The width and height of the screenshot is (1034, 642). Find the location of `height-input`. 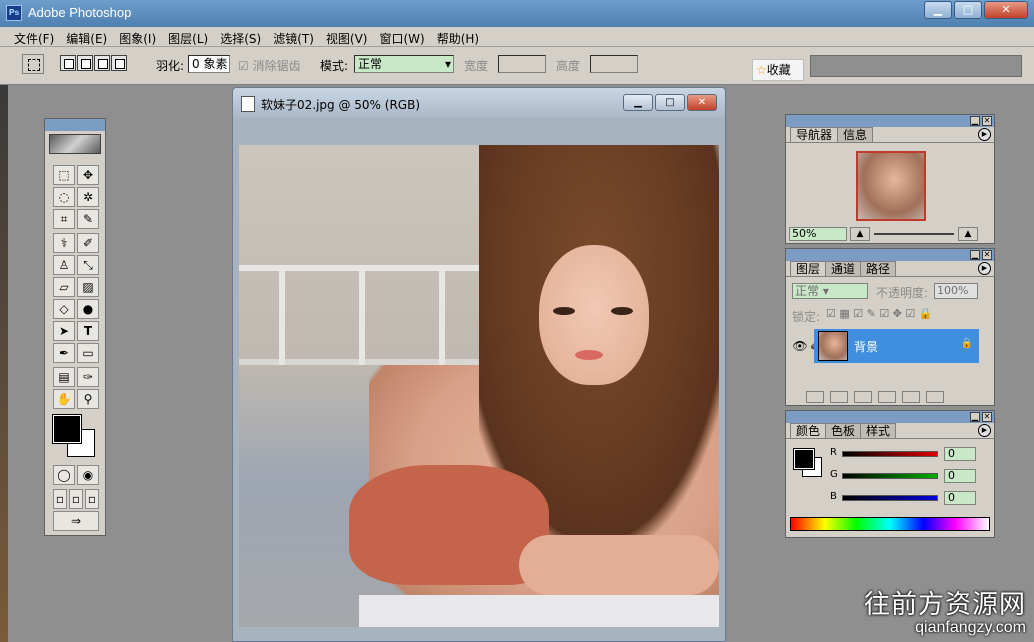

height-input is located at coordinates (614, 64).